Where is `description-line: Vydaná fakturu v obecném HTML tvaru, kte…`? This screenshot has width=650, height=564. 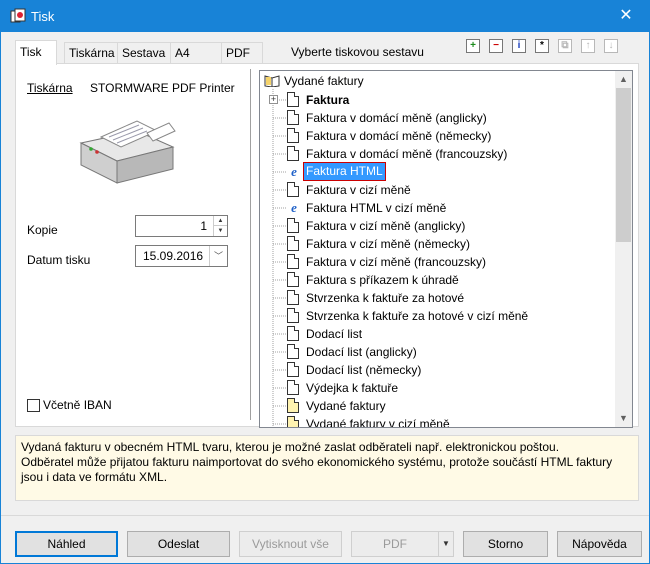
description-line: Vydaná fakturu v obecném HTML tvaru, kte… is located at coordinates (290, 447).